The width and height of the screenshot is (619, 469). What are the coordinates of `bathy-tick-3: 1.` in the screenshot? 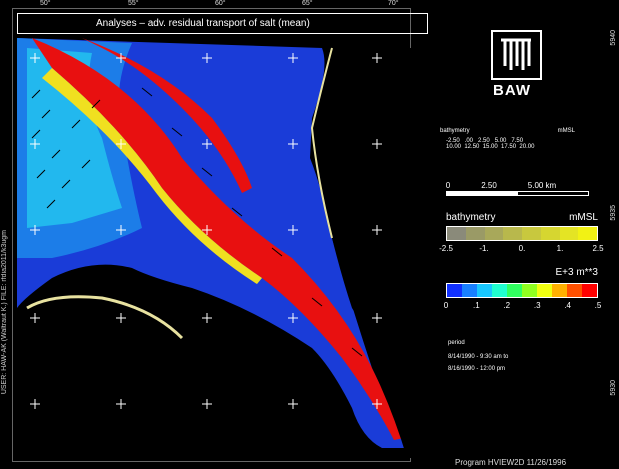 It's located at (560, 248).